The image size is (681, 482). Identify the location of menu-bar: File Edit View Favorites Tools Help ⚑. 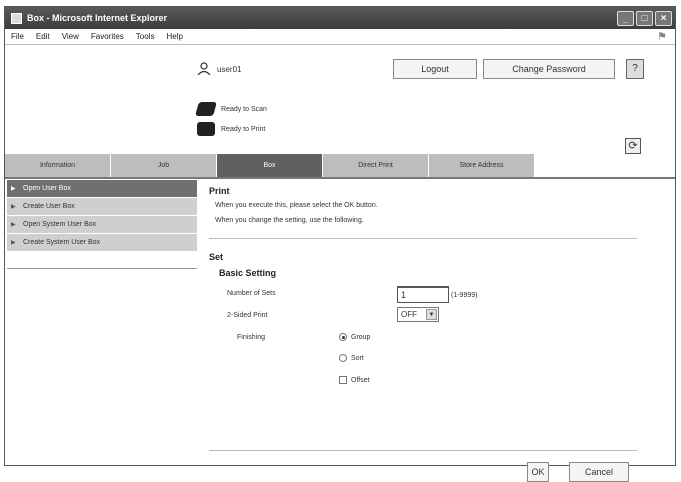
(340, 37).